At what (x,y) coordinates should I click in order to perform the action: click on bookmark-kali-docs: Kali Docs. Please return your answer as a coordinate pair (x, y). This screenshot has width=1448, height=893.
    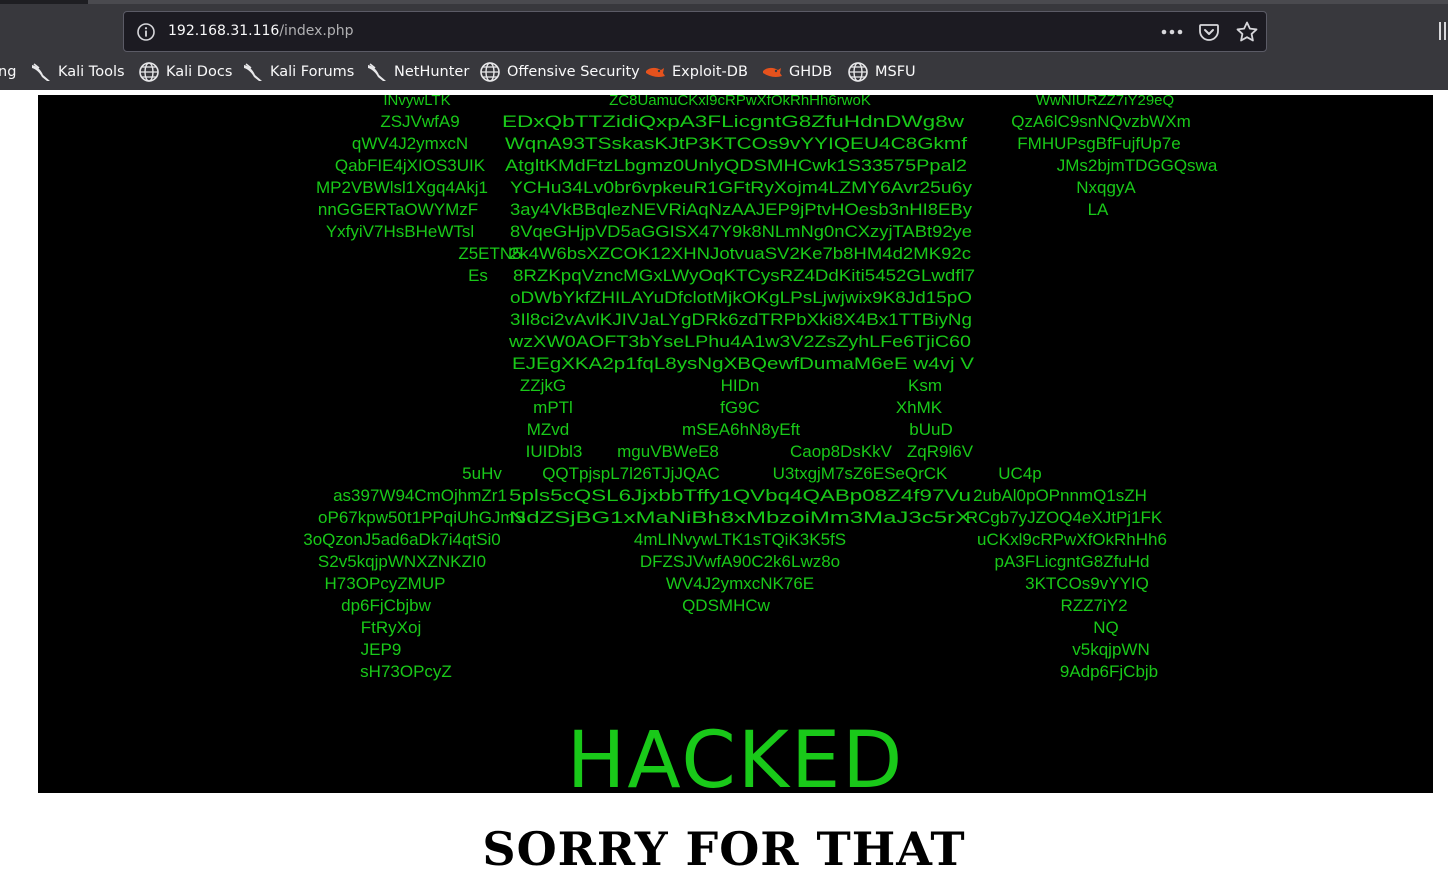
    Looking at the image, I should click on (185, 72).